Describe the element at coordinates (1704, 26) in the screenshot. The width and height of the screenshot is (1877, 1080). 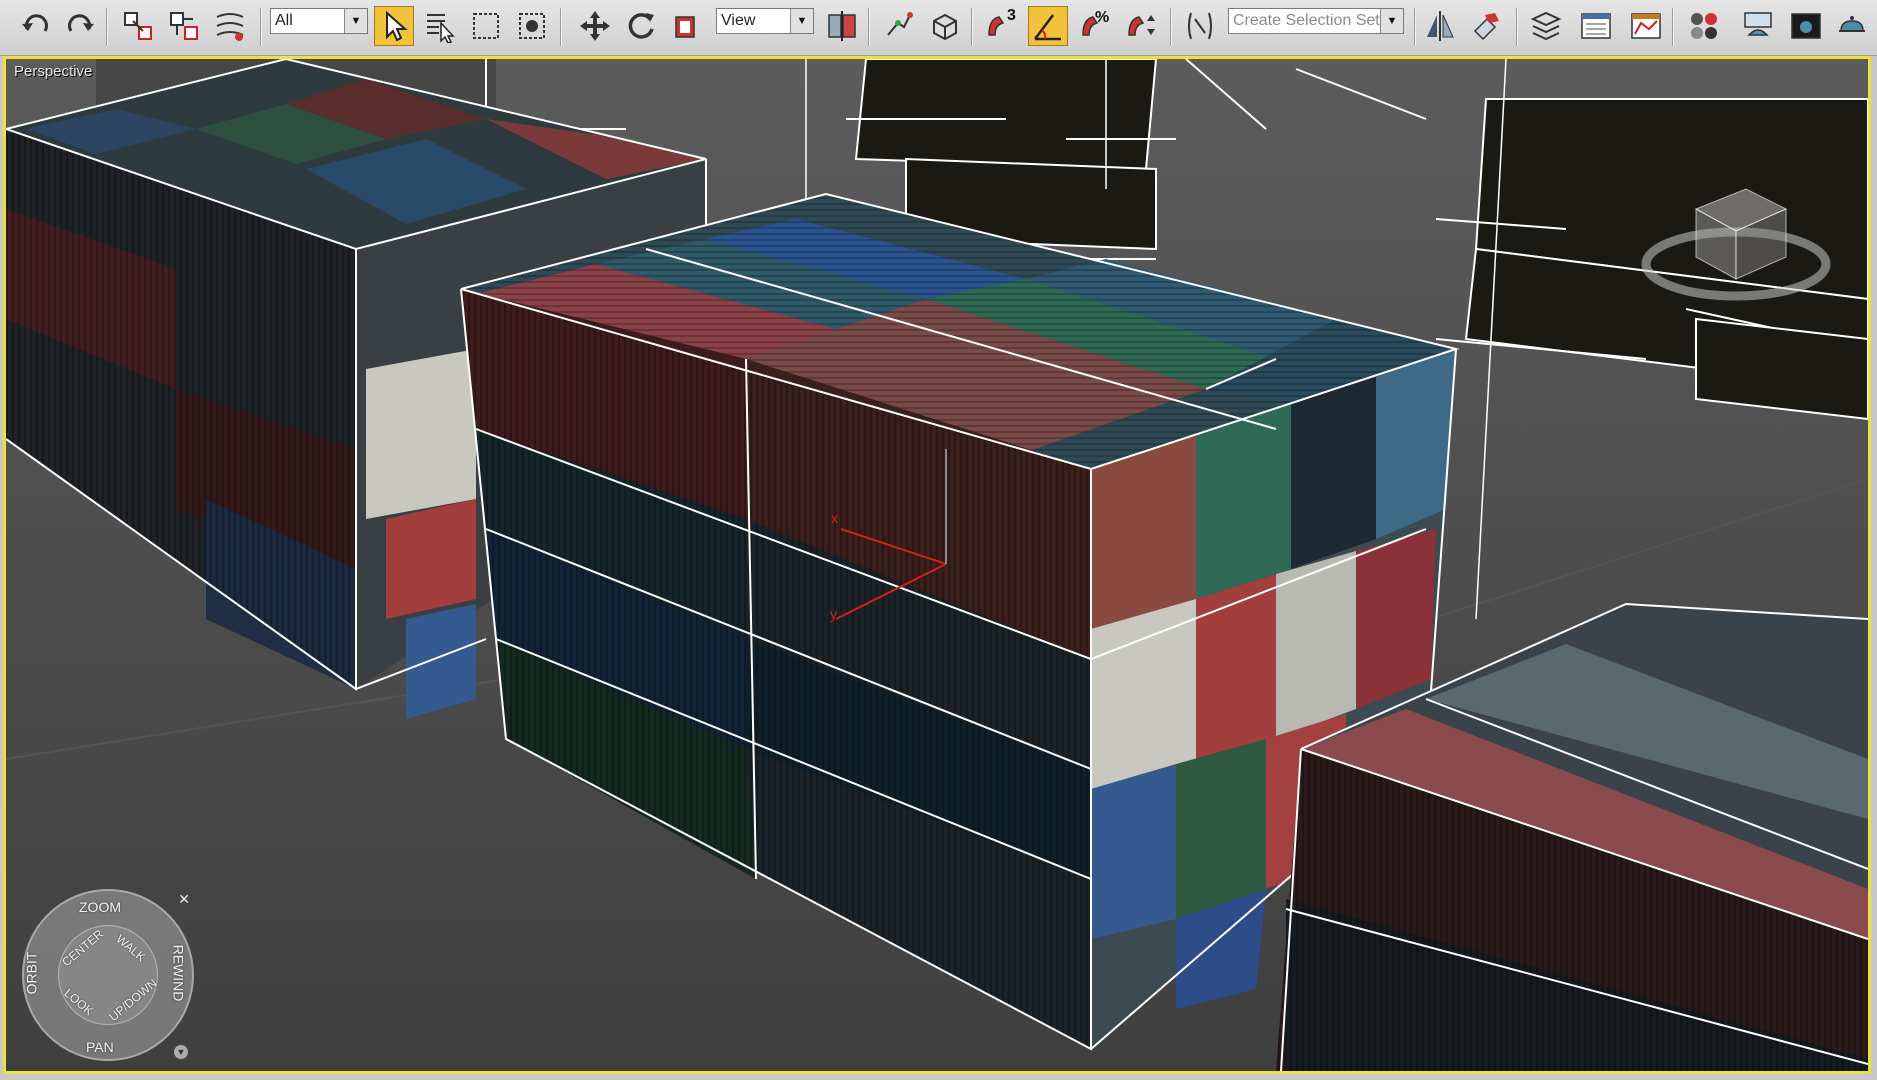
I see `material-editor-icon` at that location.